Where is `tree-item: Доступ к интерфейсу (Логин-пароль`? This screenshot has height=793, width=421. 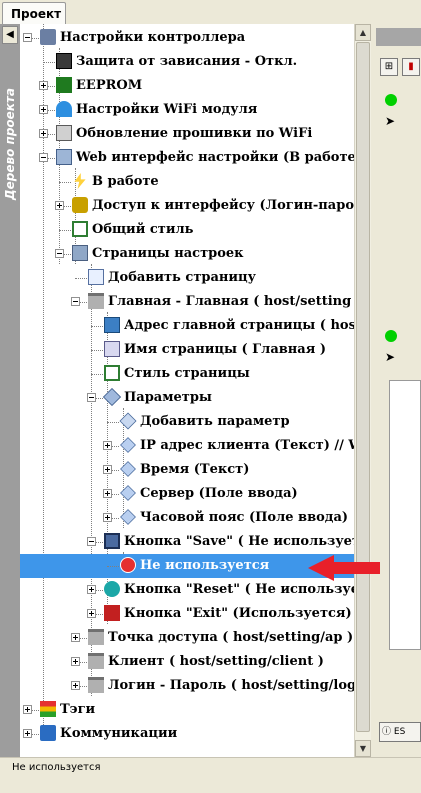
tree-item: Доступ к интерфейсу (Логин-пароль is located at coordinates (187, 206).